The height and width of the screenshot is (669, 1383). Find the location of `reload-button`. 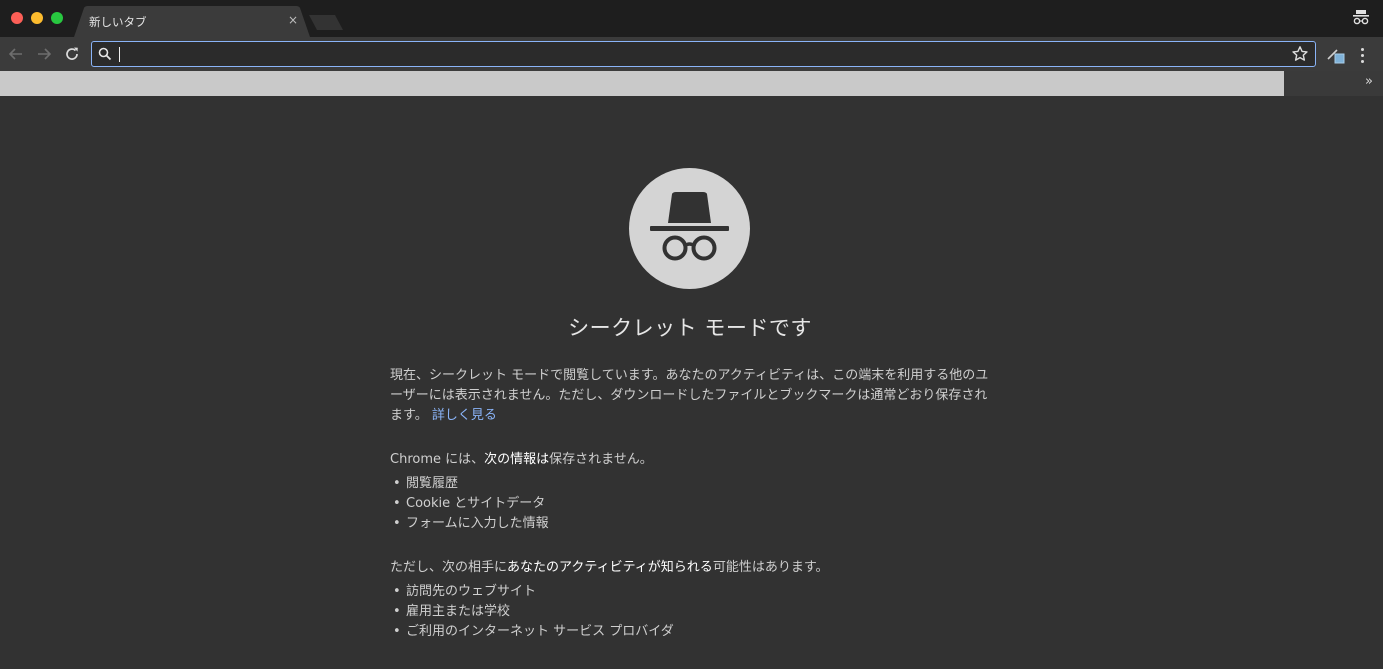

reload-button is located at coordinates (72, 54).